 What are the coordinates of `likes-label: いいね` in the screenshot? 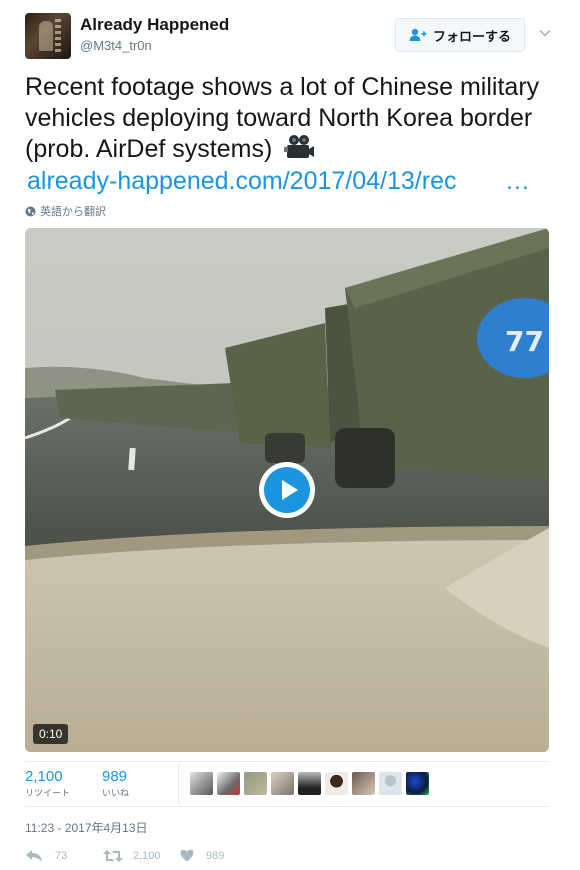 It's located at (116, 793).